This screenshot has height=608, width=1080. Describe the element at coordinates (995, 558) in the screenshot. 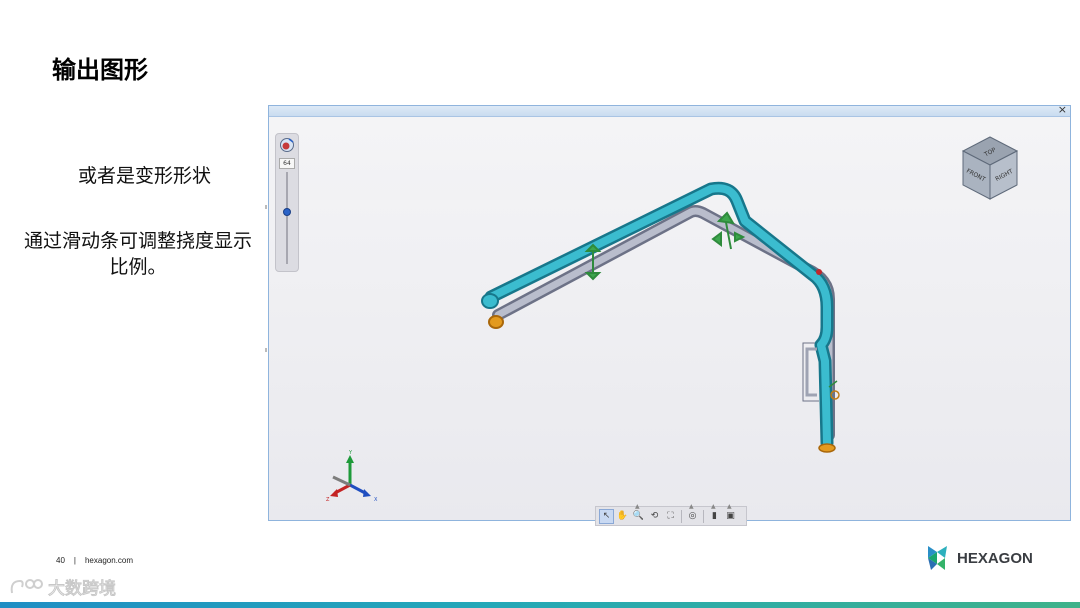

I see `hexagon-logo-text: HEXAGON` at that location.